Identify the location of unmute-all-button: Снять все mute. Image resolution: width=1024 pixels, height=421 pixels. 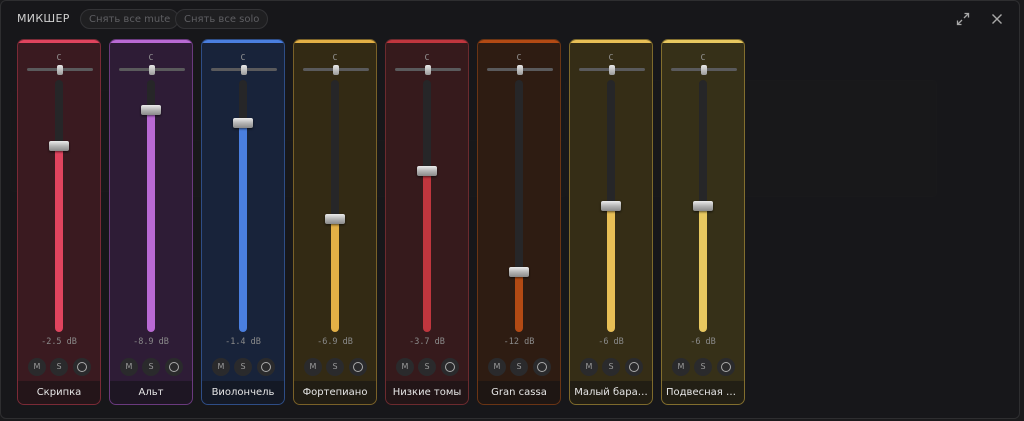
(130, 19).